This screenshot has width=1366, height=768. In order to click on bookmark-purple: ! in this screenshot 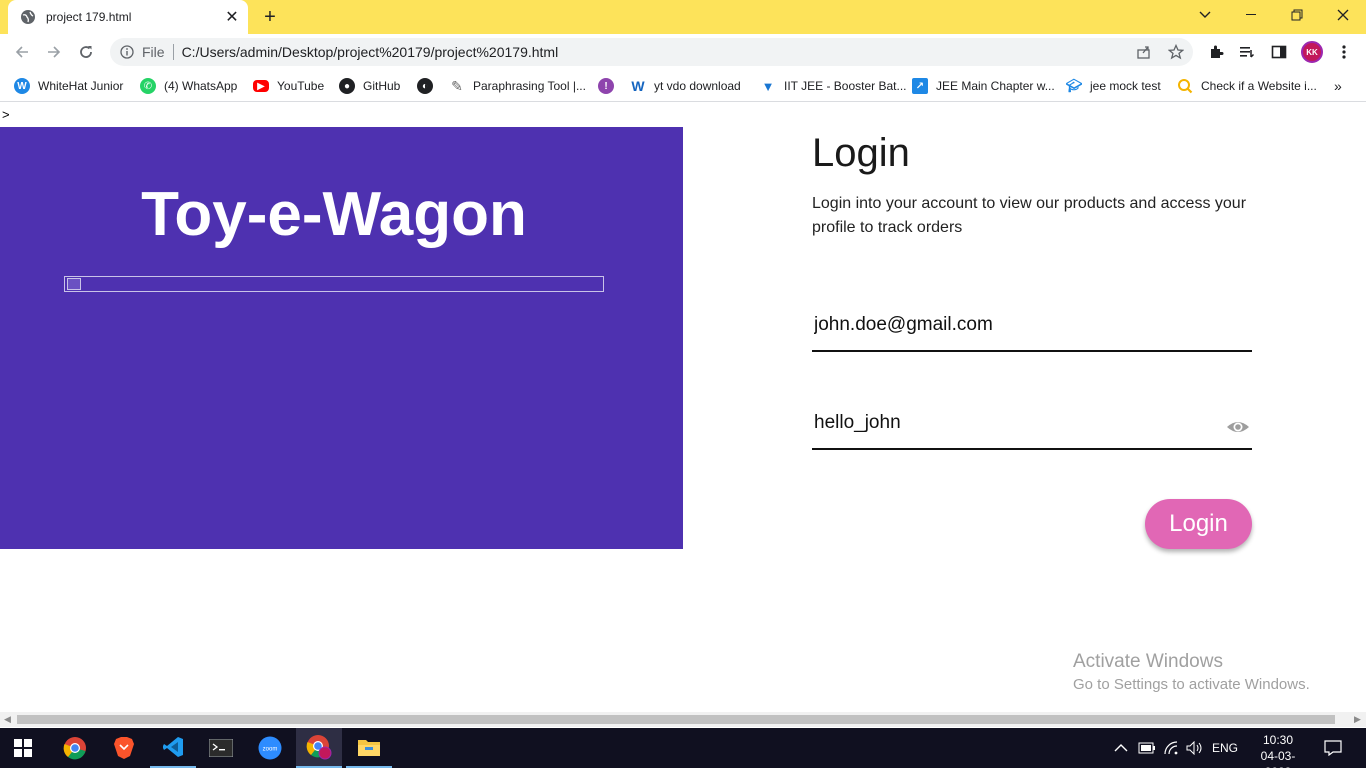, I will do `click(610, 86)`.